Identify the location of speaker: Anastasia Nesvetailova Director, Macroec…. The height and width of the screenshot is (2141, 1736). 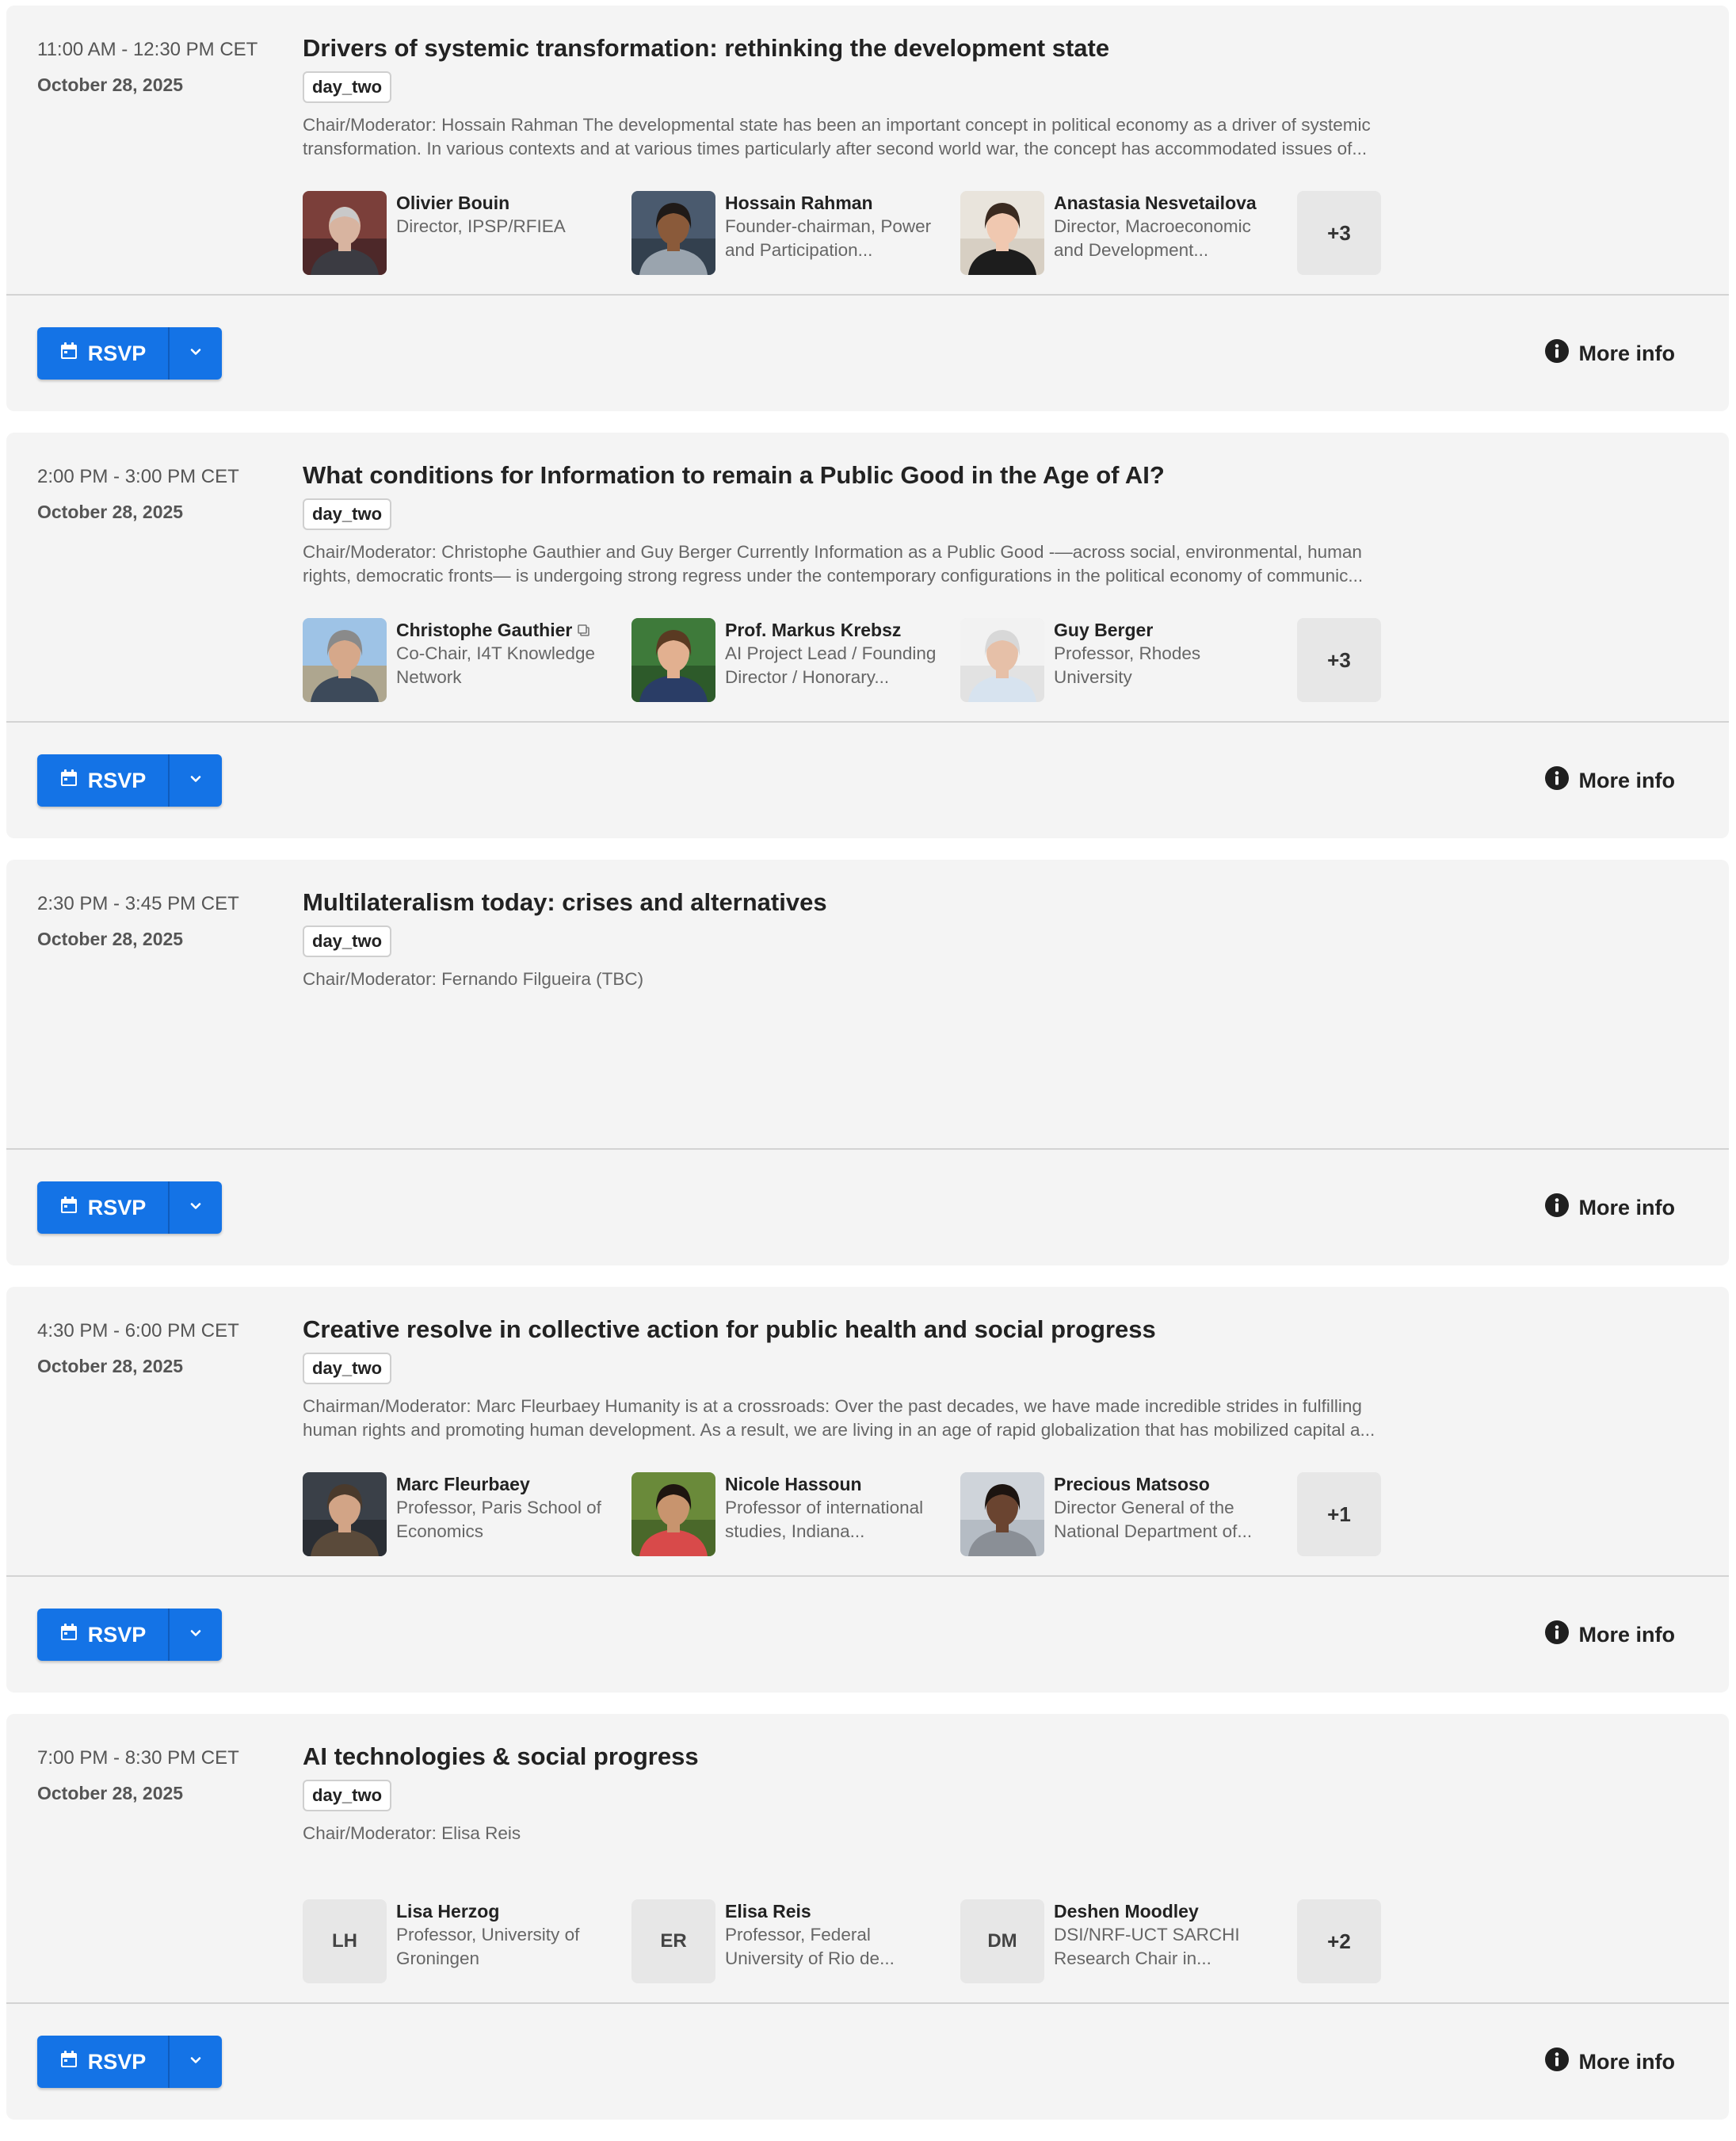
(1118, 233).